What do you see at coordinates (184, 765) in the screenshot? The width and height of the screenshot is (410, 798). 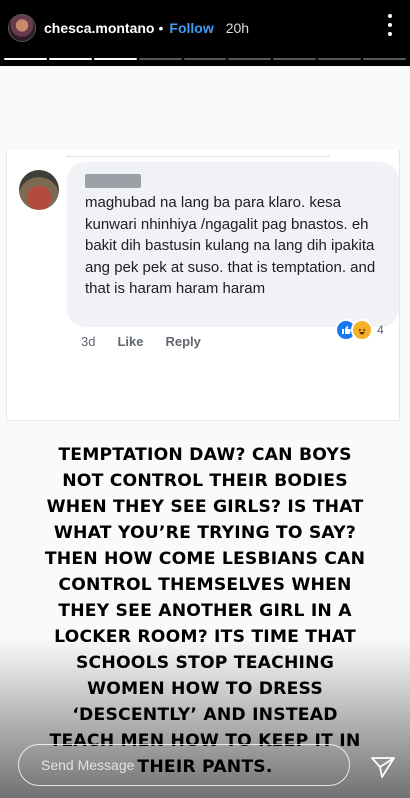 I see `send-message-input: Send Message` at bounding box center [184, 765].